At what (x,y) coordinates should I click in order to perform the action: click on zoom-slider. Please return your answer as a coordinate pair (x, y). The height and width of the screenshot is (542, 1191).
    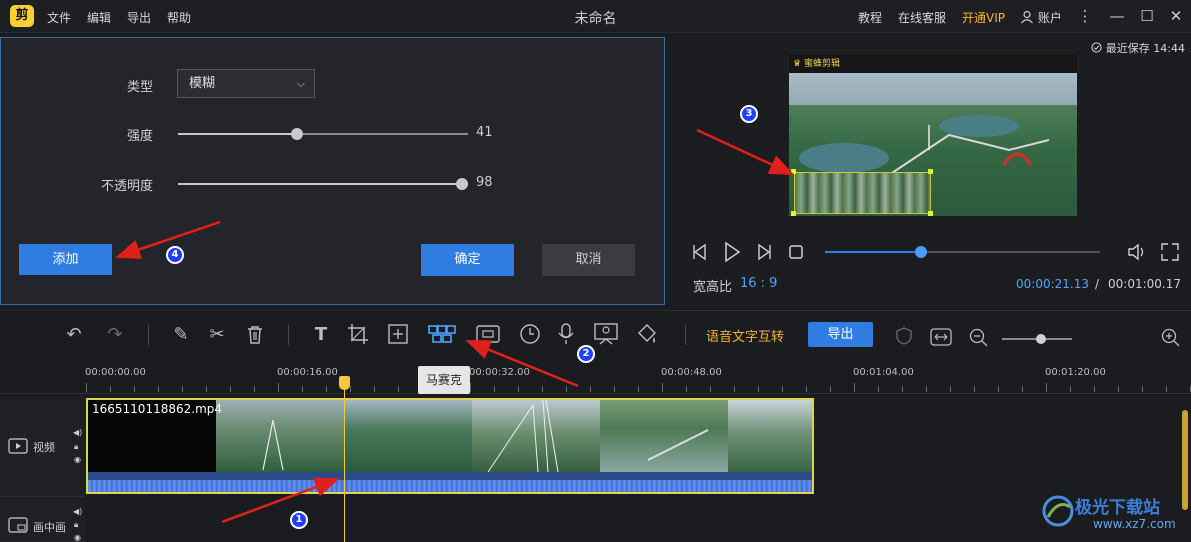
    Looking at the image, I should click on (1037, 339).